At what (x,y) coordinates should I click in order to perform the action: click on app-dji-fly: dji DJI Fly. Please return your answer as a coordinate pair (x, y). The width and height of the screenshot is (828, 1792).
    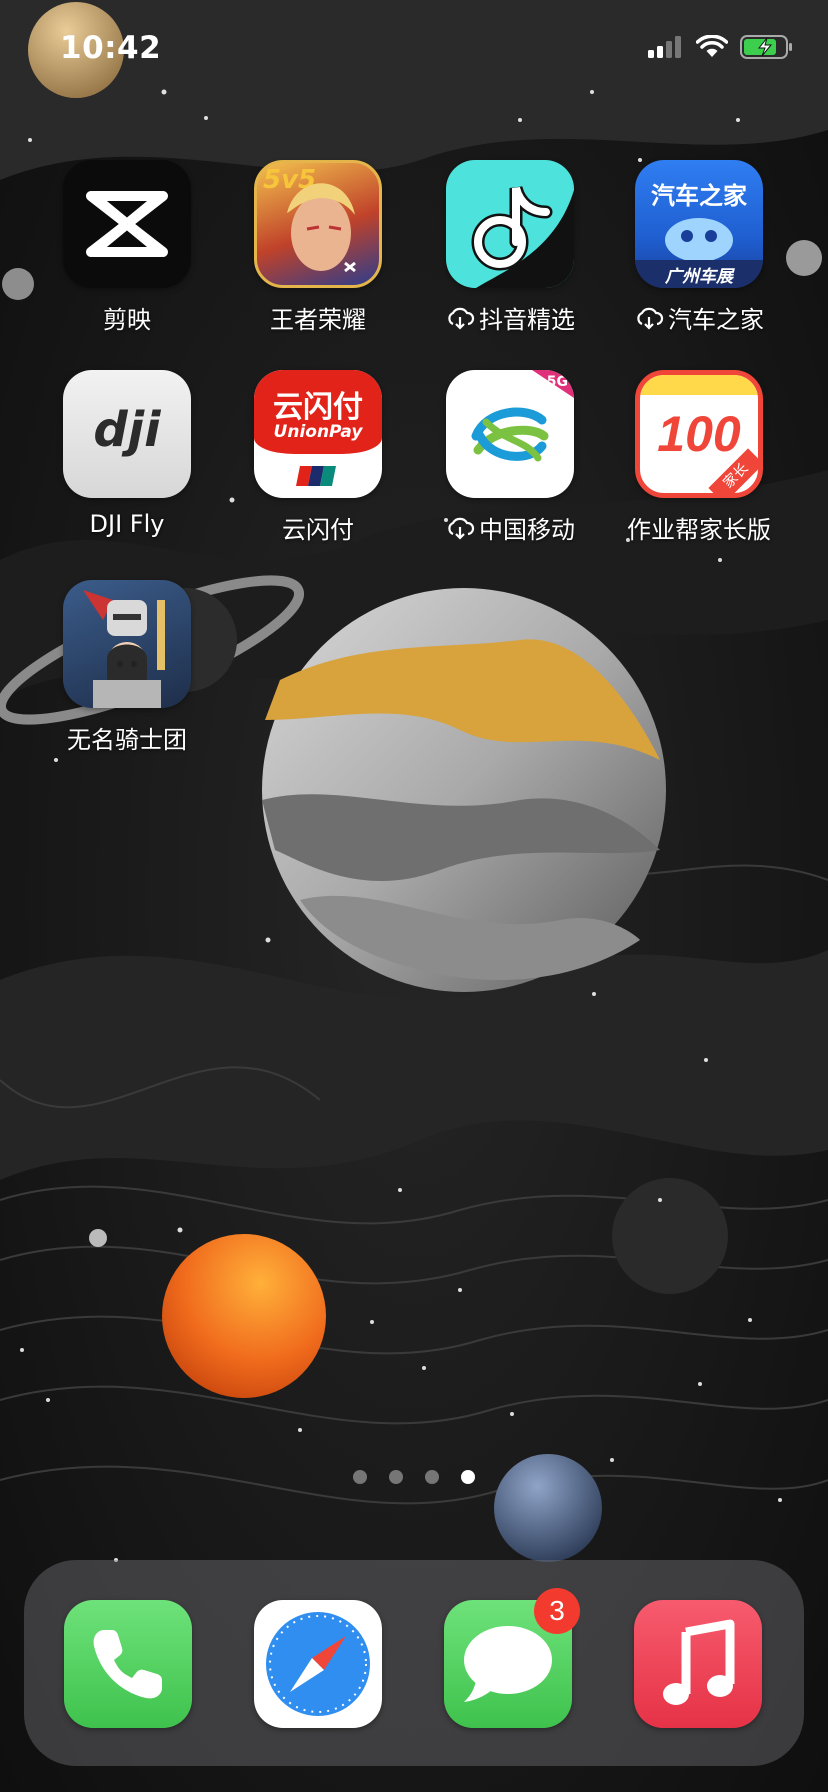
    Looking at the image, I should click on (127, 454).